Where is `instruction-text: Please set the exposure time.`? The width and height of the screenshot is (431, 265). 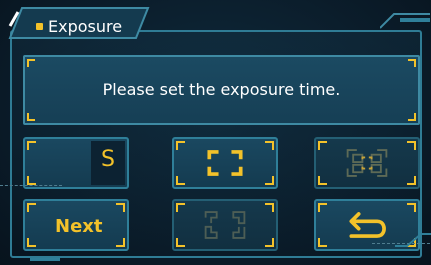
instruction-text: Please set the exposure time. is located at coordinates (221, 89).